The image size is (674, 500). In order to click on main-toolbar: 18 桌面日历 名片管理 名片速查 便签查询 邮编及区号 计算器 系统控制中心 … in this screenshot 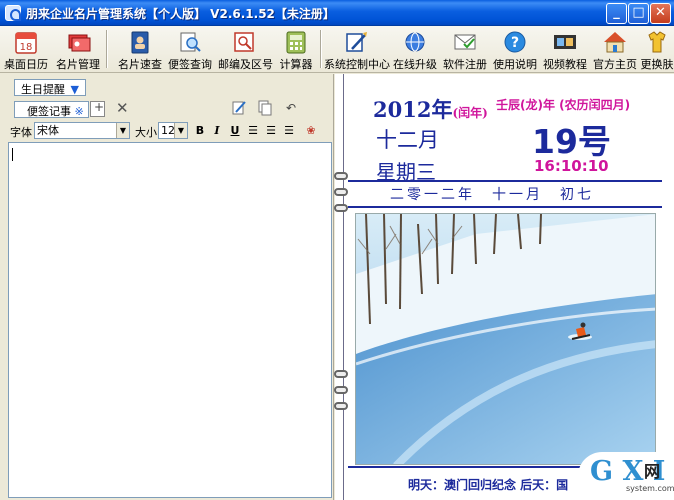, I will do `click(337, 49)`.